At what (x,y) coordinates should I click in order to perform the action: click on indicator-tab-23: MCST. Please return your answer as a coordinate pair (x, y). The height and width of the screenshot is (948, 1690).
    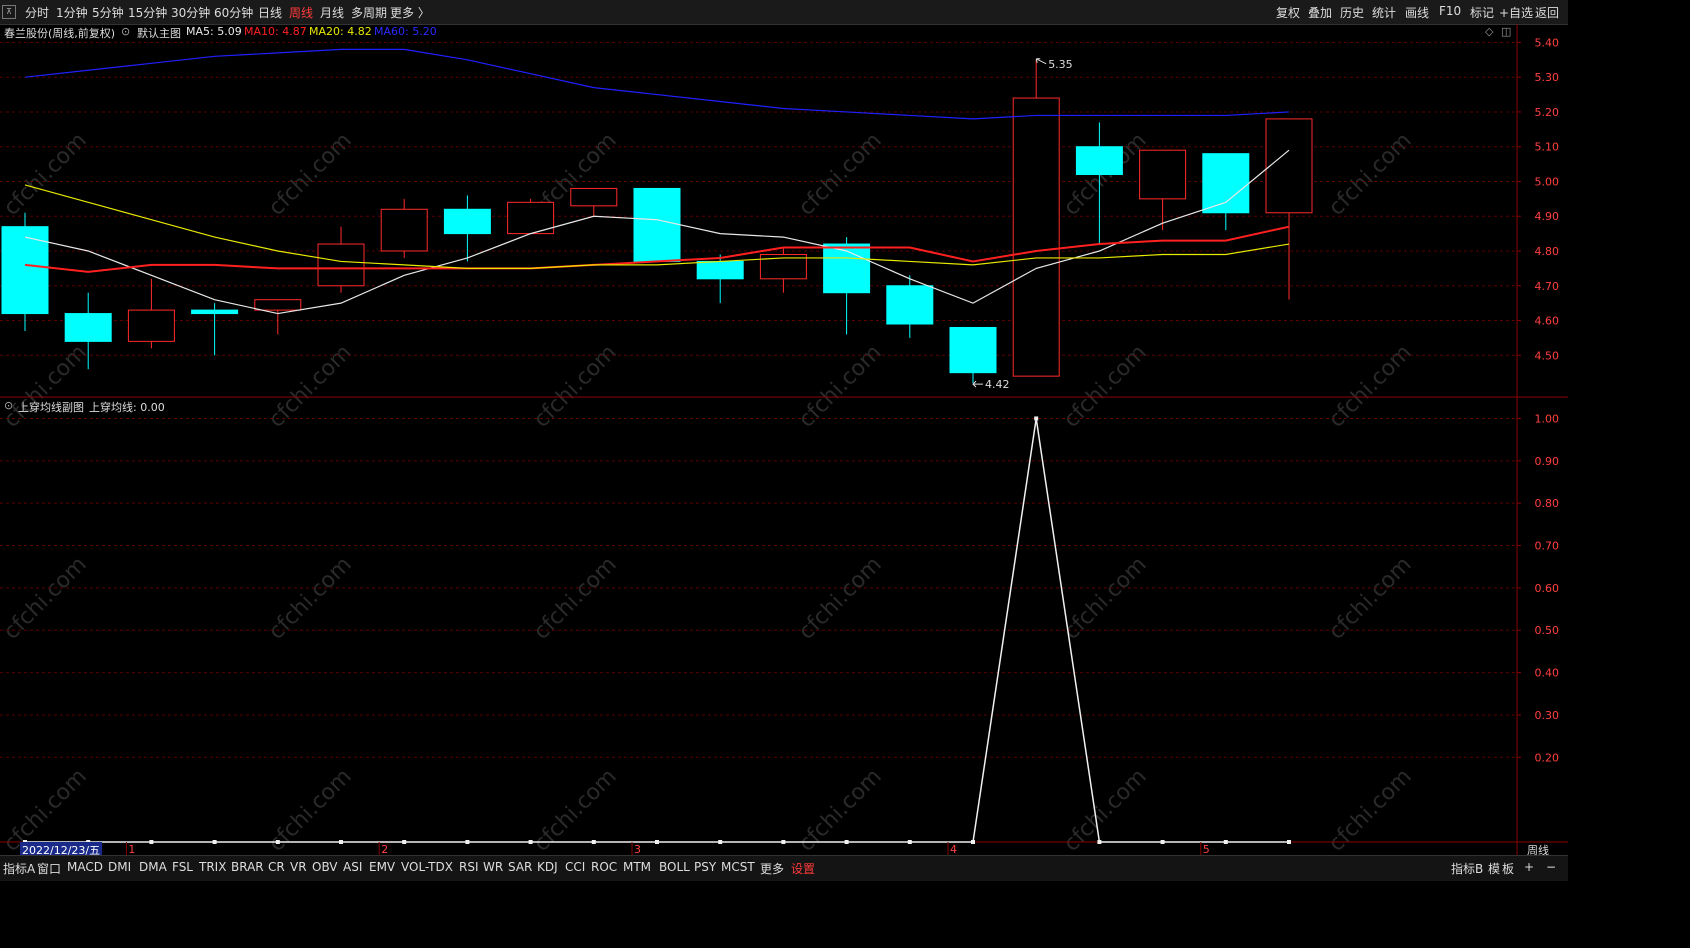
    Looking at the image, I should click on (738, 867).